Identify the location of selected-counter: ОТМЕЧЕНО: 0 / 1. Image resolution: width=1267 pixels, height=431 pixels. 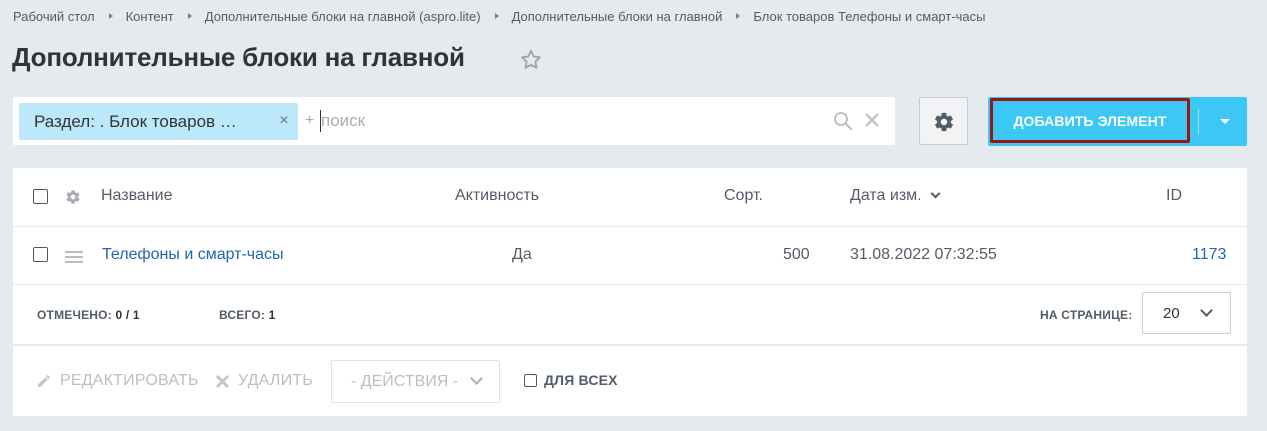
(88, 315).